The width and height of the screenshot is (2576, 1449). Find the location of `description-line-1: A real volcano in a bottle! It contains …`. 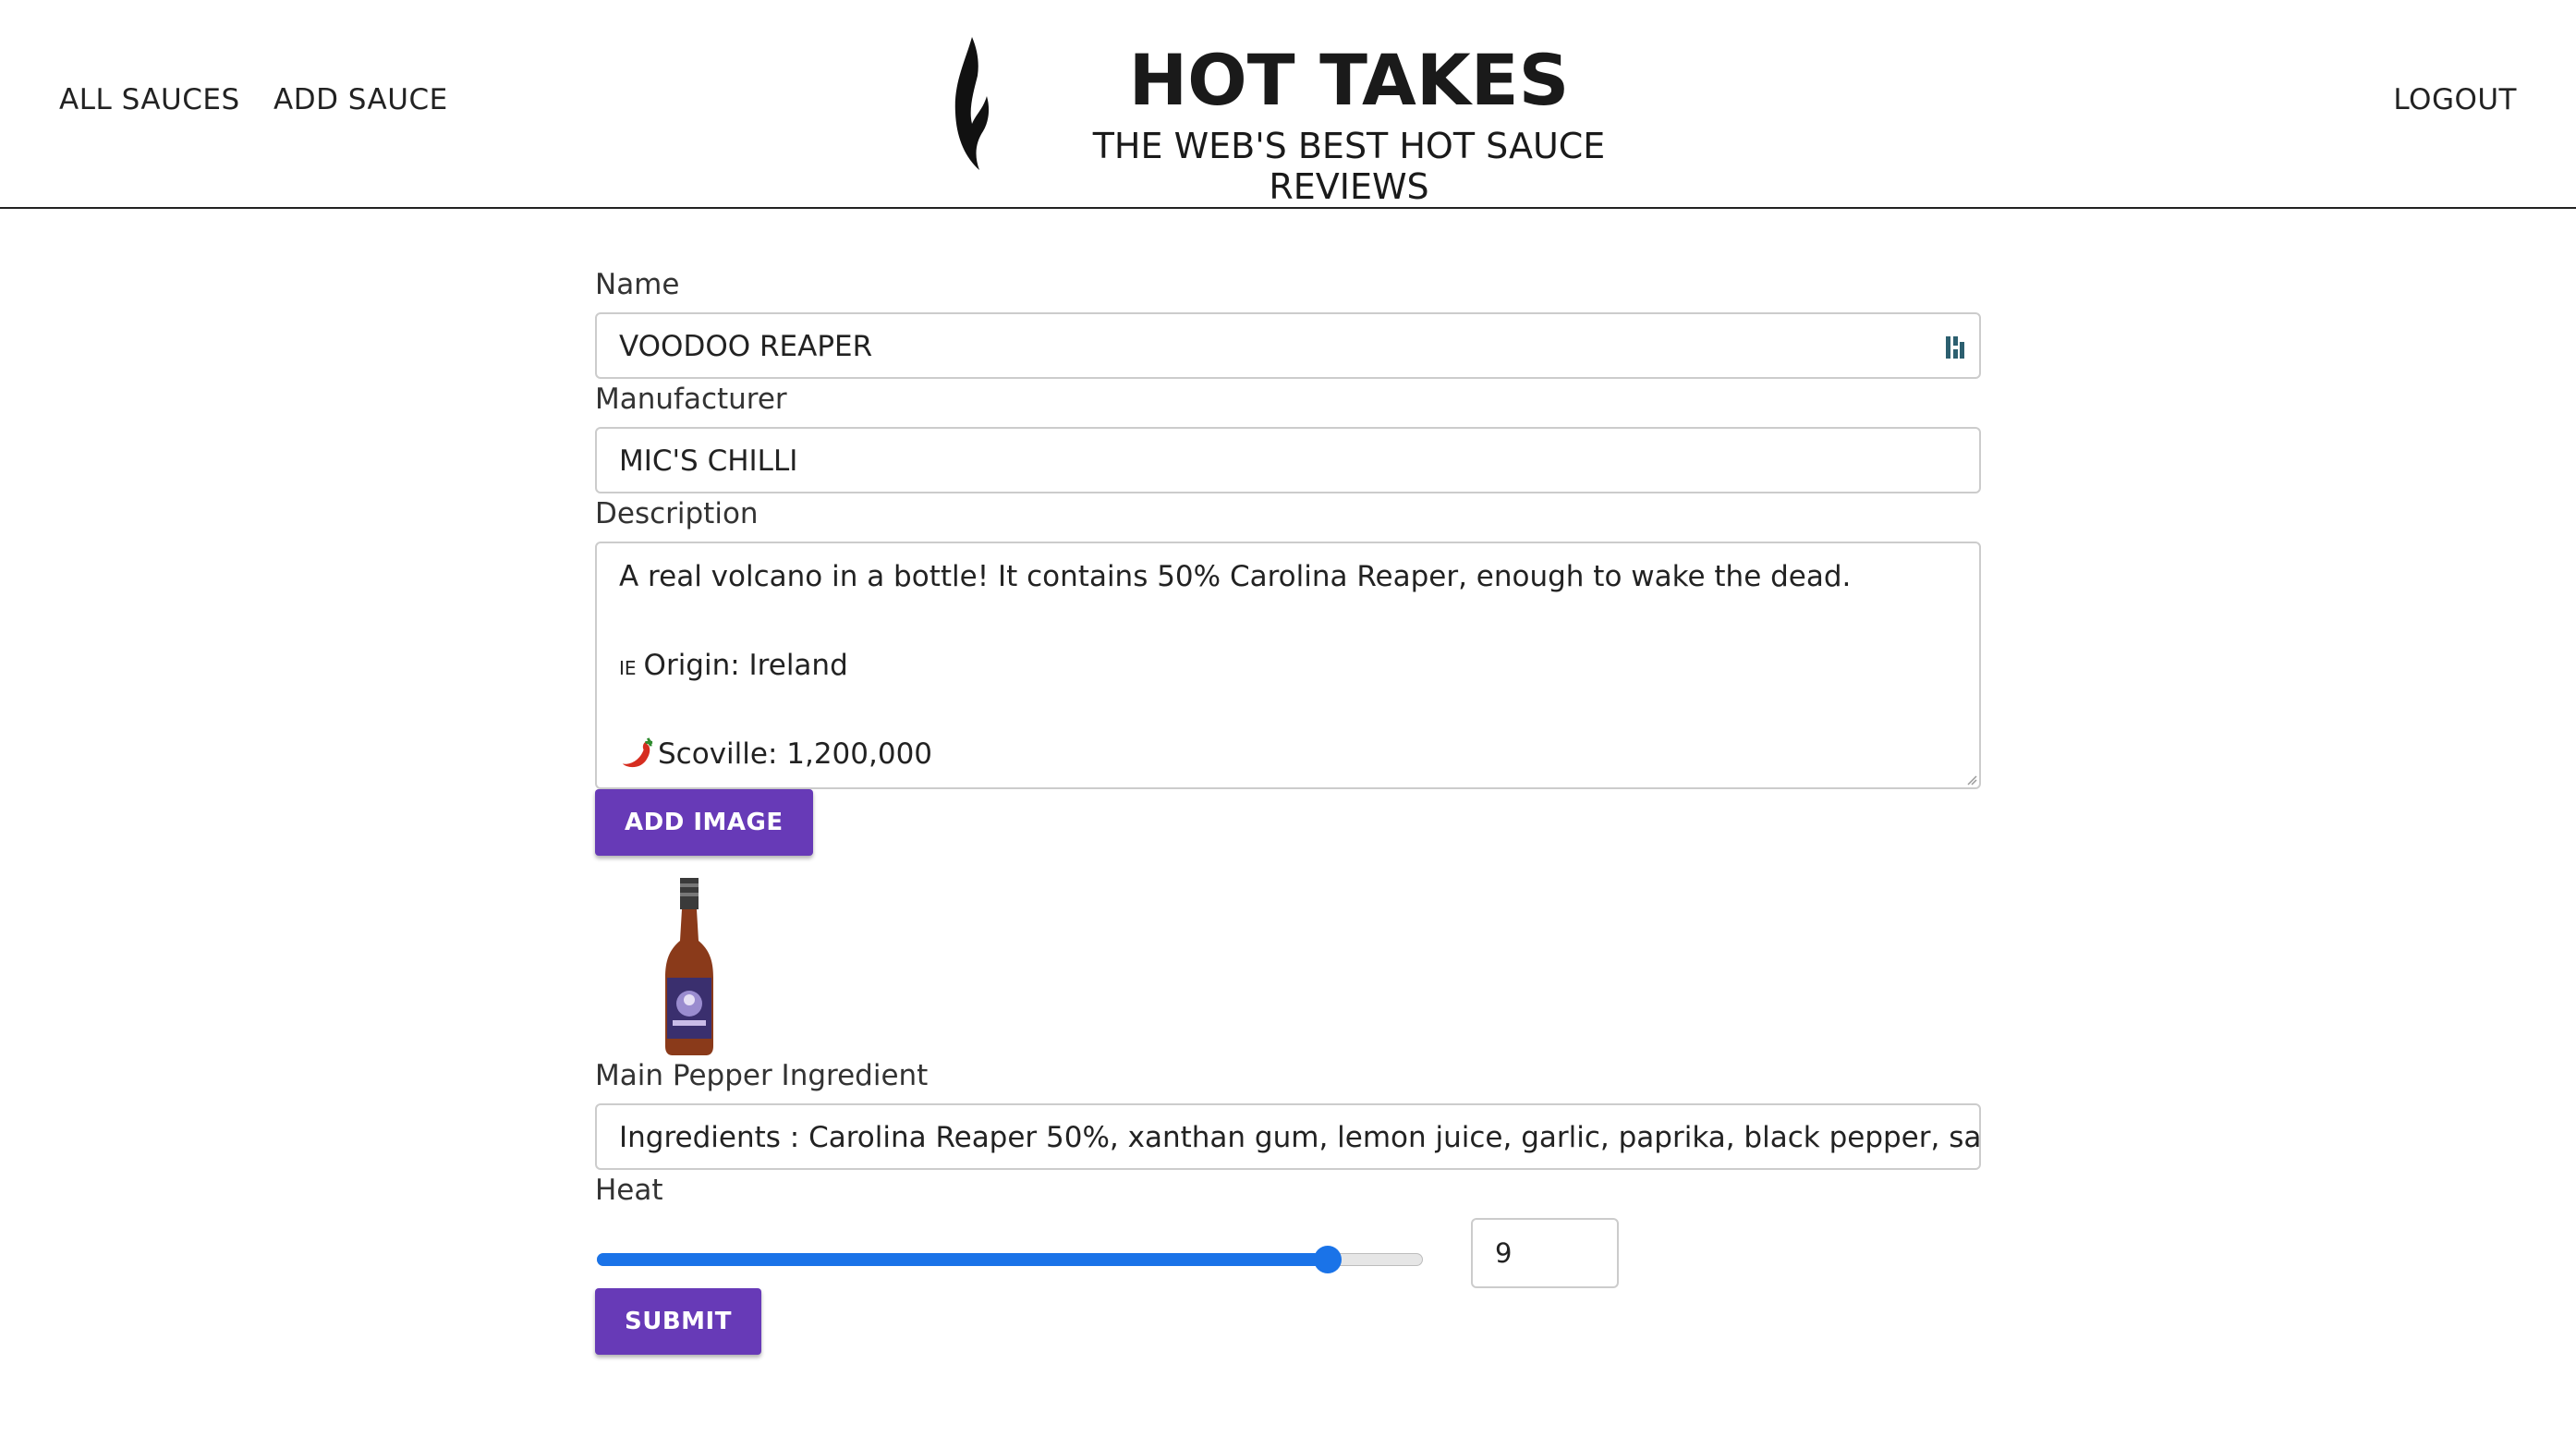

description-line-1: A real volcano in a bottle! It contains … is located at coordinates (1235, 576).